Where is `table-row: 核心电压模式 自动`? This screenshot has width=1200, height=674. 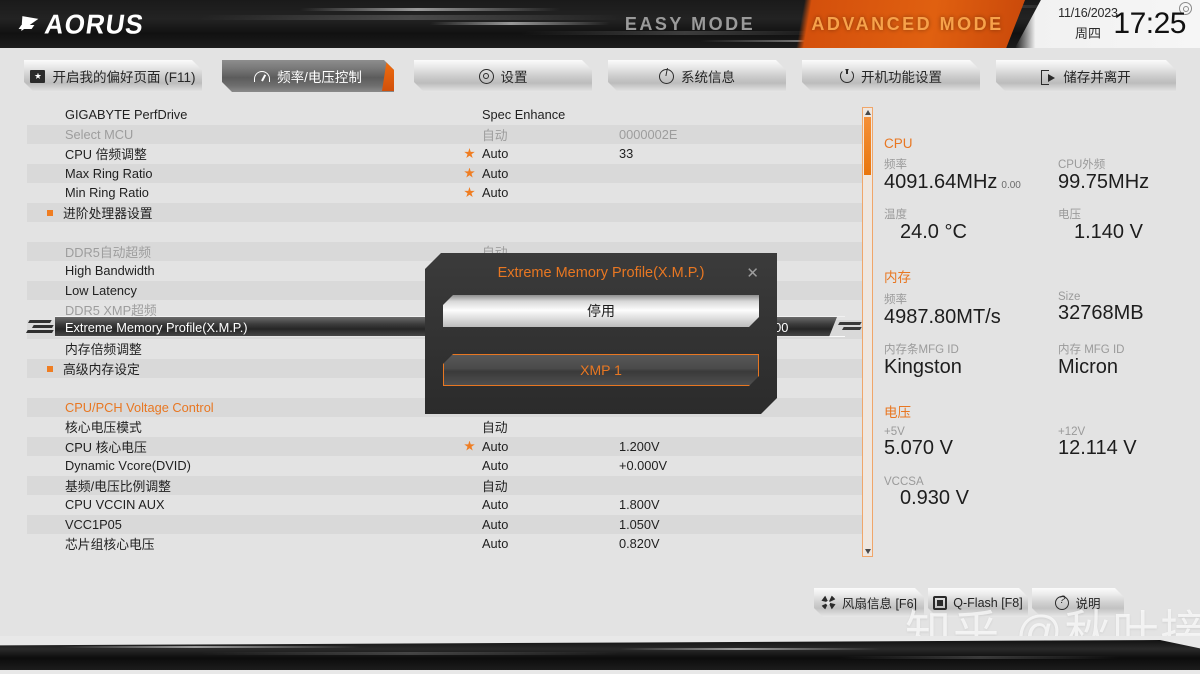
table-row: 核心电压模式 自动 is located at coordinates (446, 427).